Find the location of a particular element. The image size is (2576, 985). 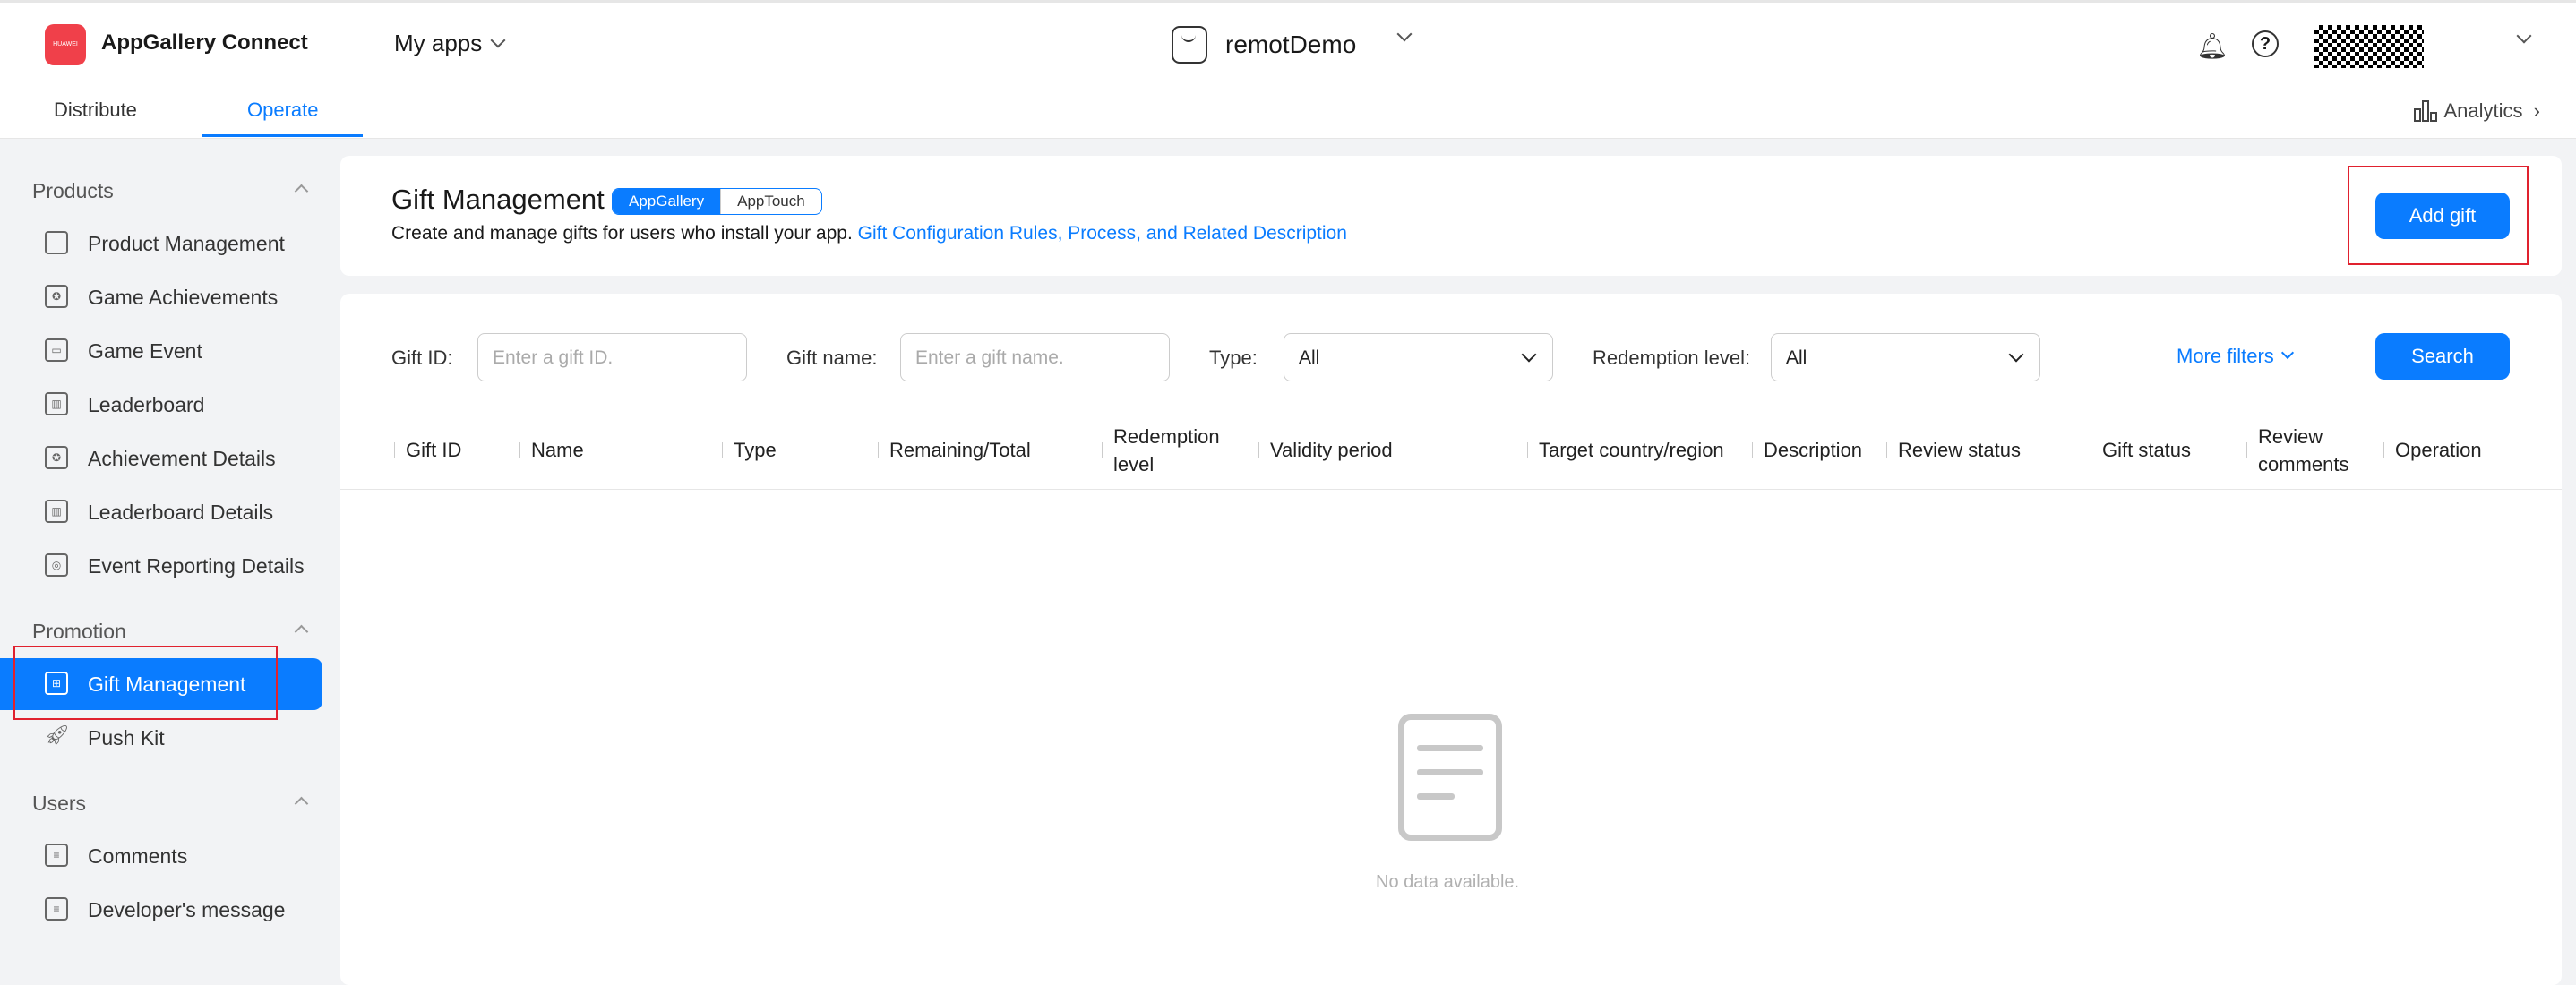

platform-segment: AppGallery AppTouch is located at coordinates (717, 202).